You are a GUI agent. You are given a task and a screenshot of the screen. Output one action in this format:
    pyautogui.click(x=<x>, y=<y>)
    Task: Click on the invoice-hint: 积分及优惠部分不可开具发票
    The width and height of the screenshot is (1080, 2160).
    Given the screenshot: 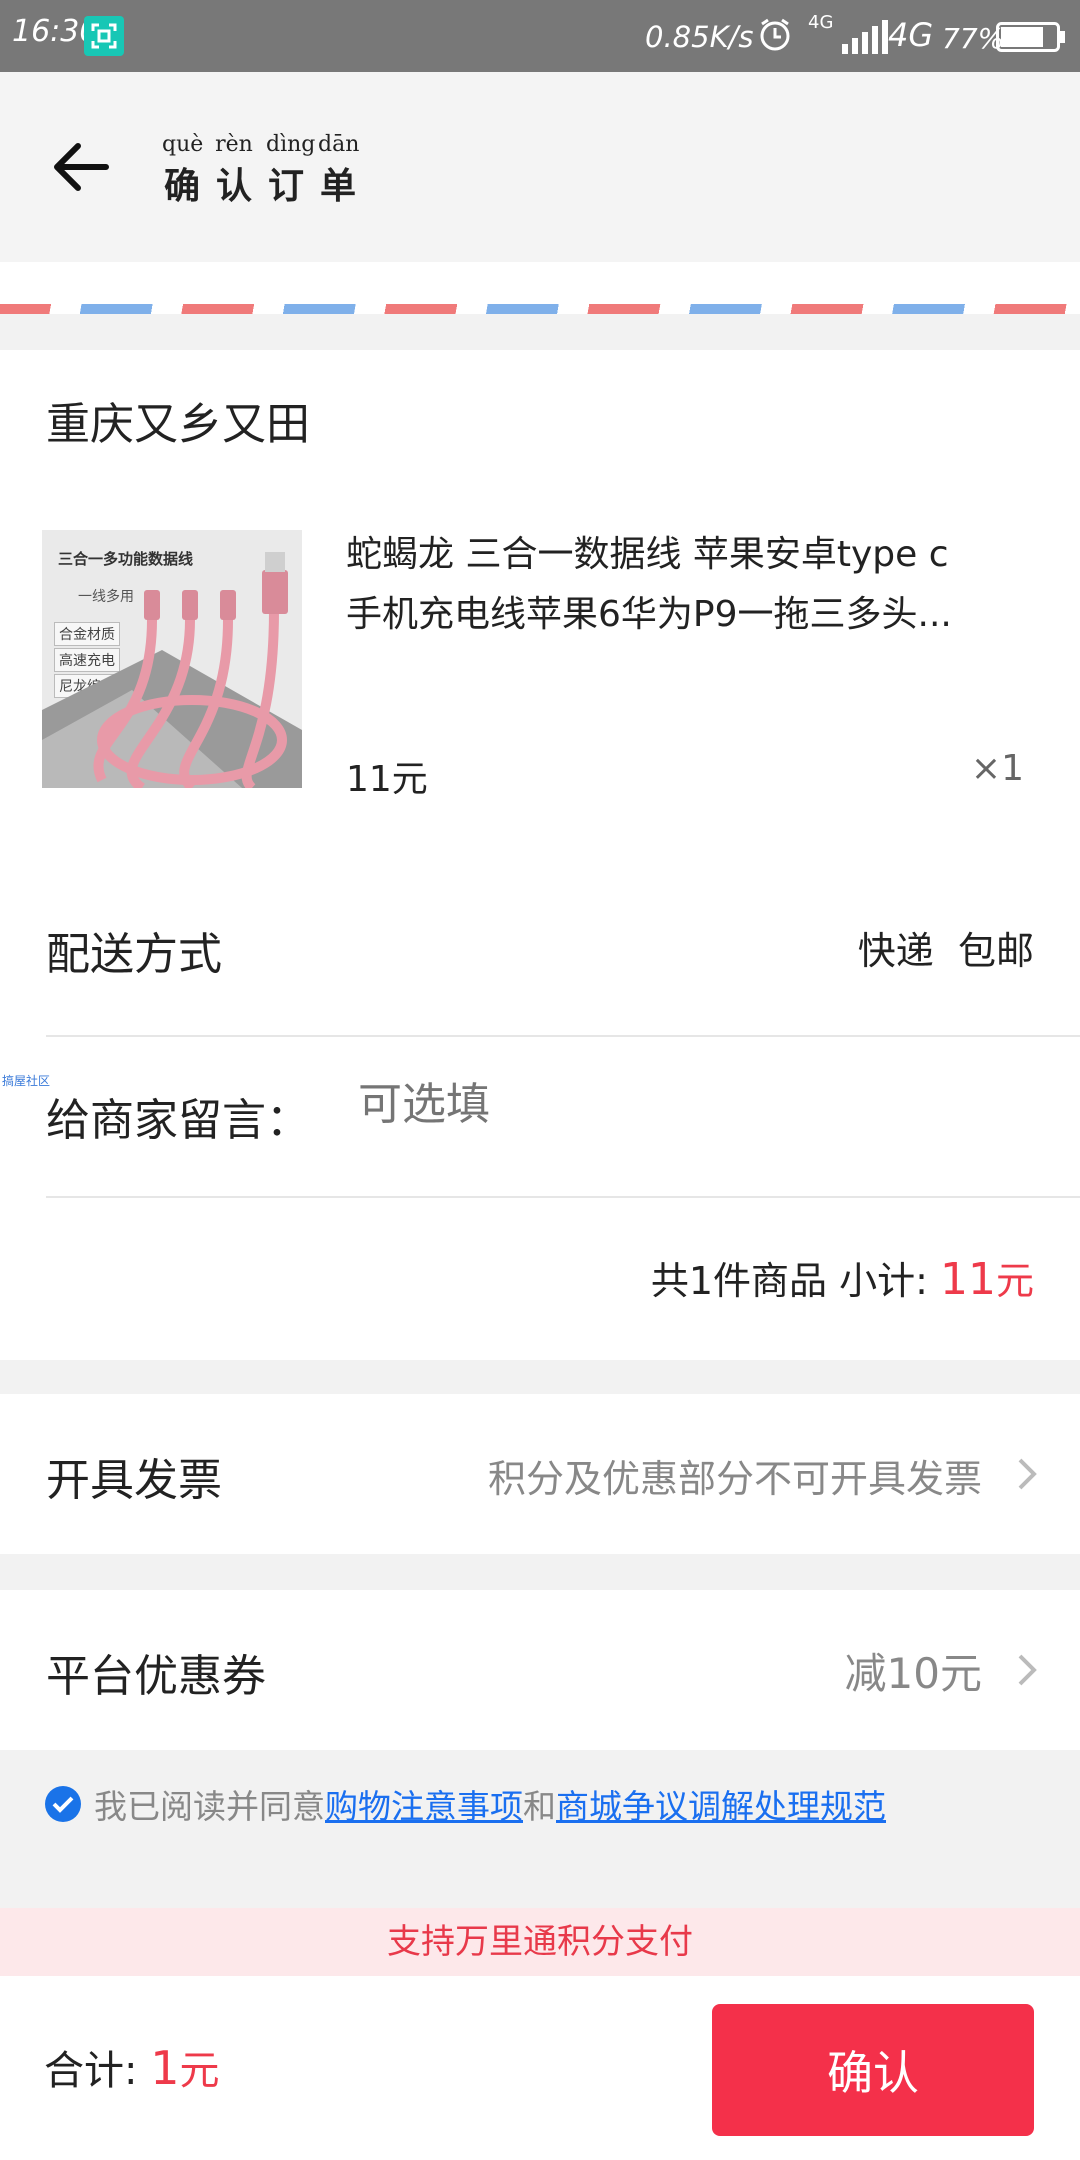 What is the action you would take?
    pyautogui.click(x=734, y=1479)
    